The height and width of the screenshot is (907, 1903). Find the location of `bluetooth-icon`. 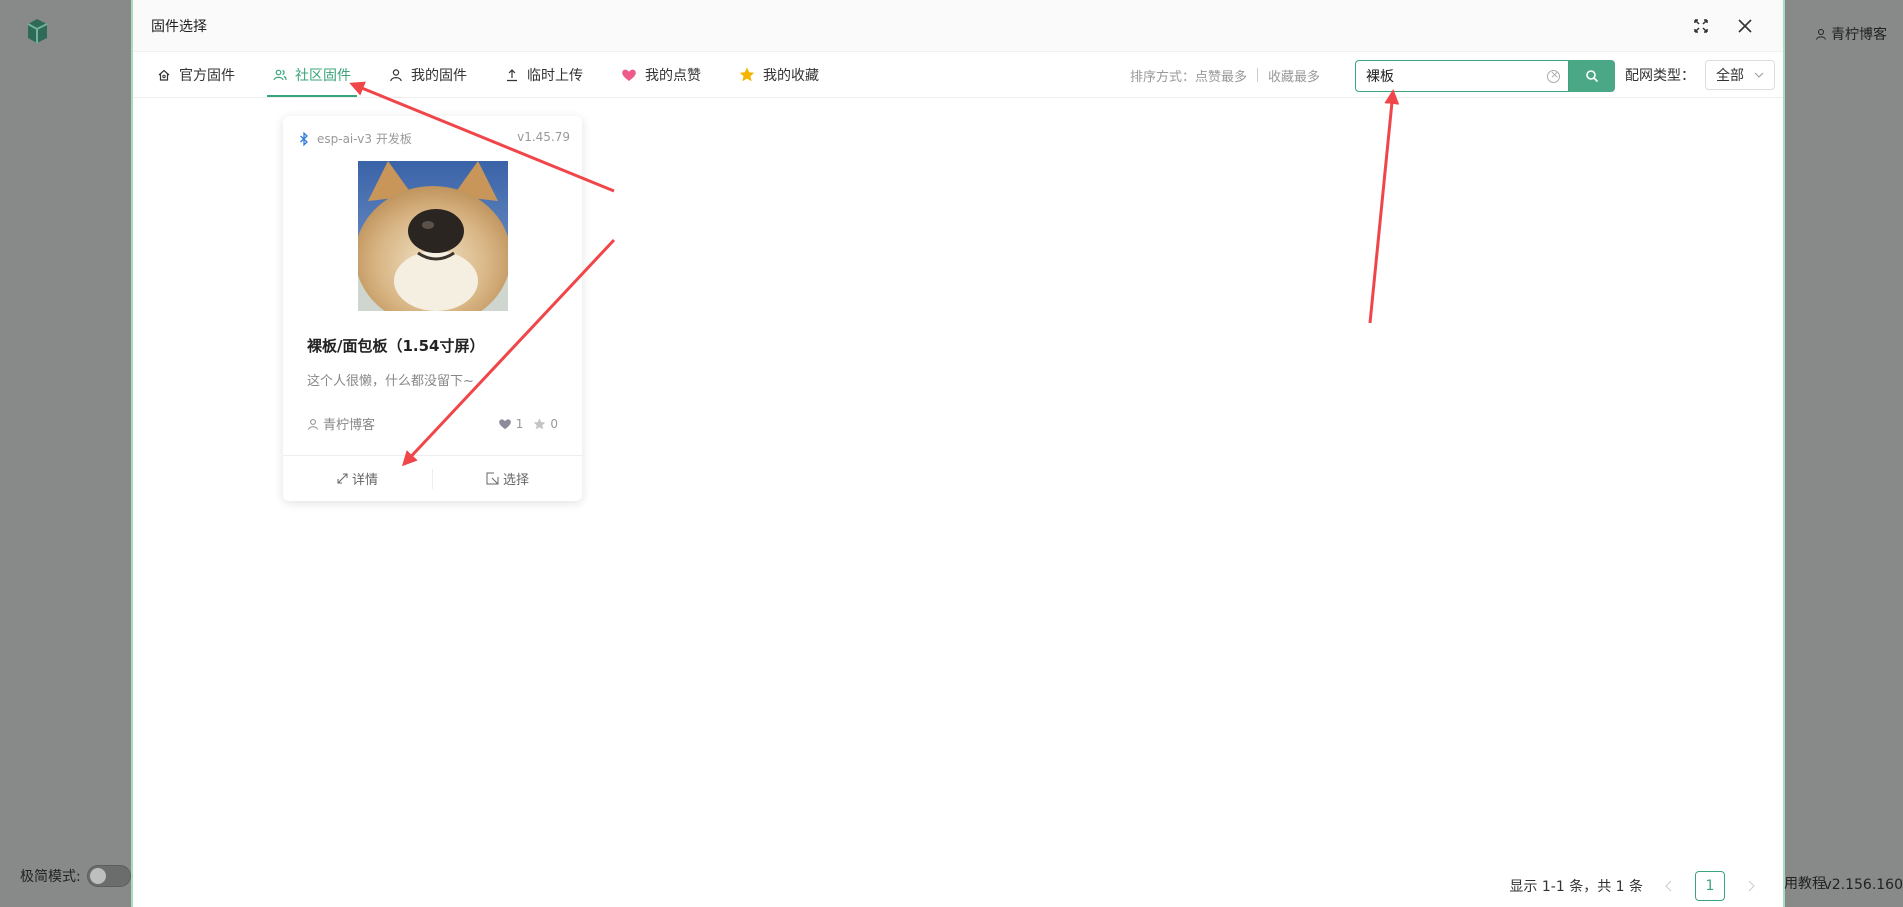

bluetooth-icon is located at coordinates (304, 138).